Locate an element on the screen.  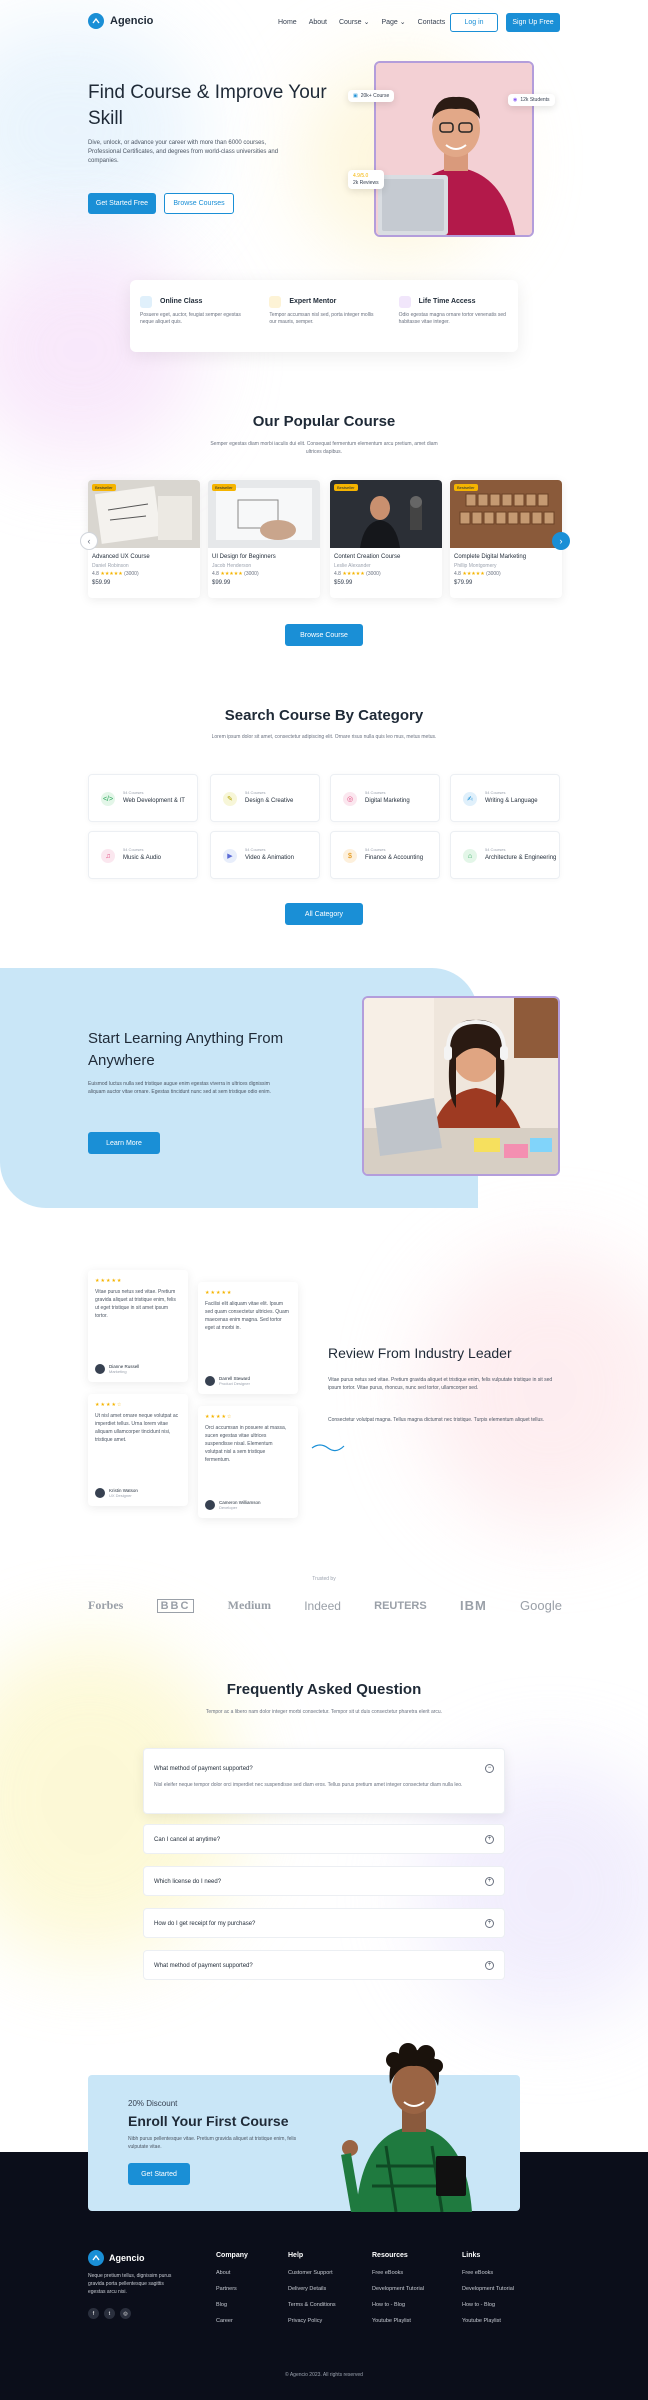
category-section-title: Search Course By Category is located at coordinates (324, 715).